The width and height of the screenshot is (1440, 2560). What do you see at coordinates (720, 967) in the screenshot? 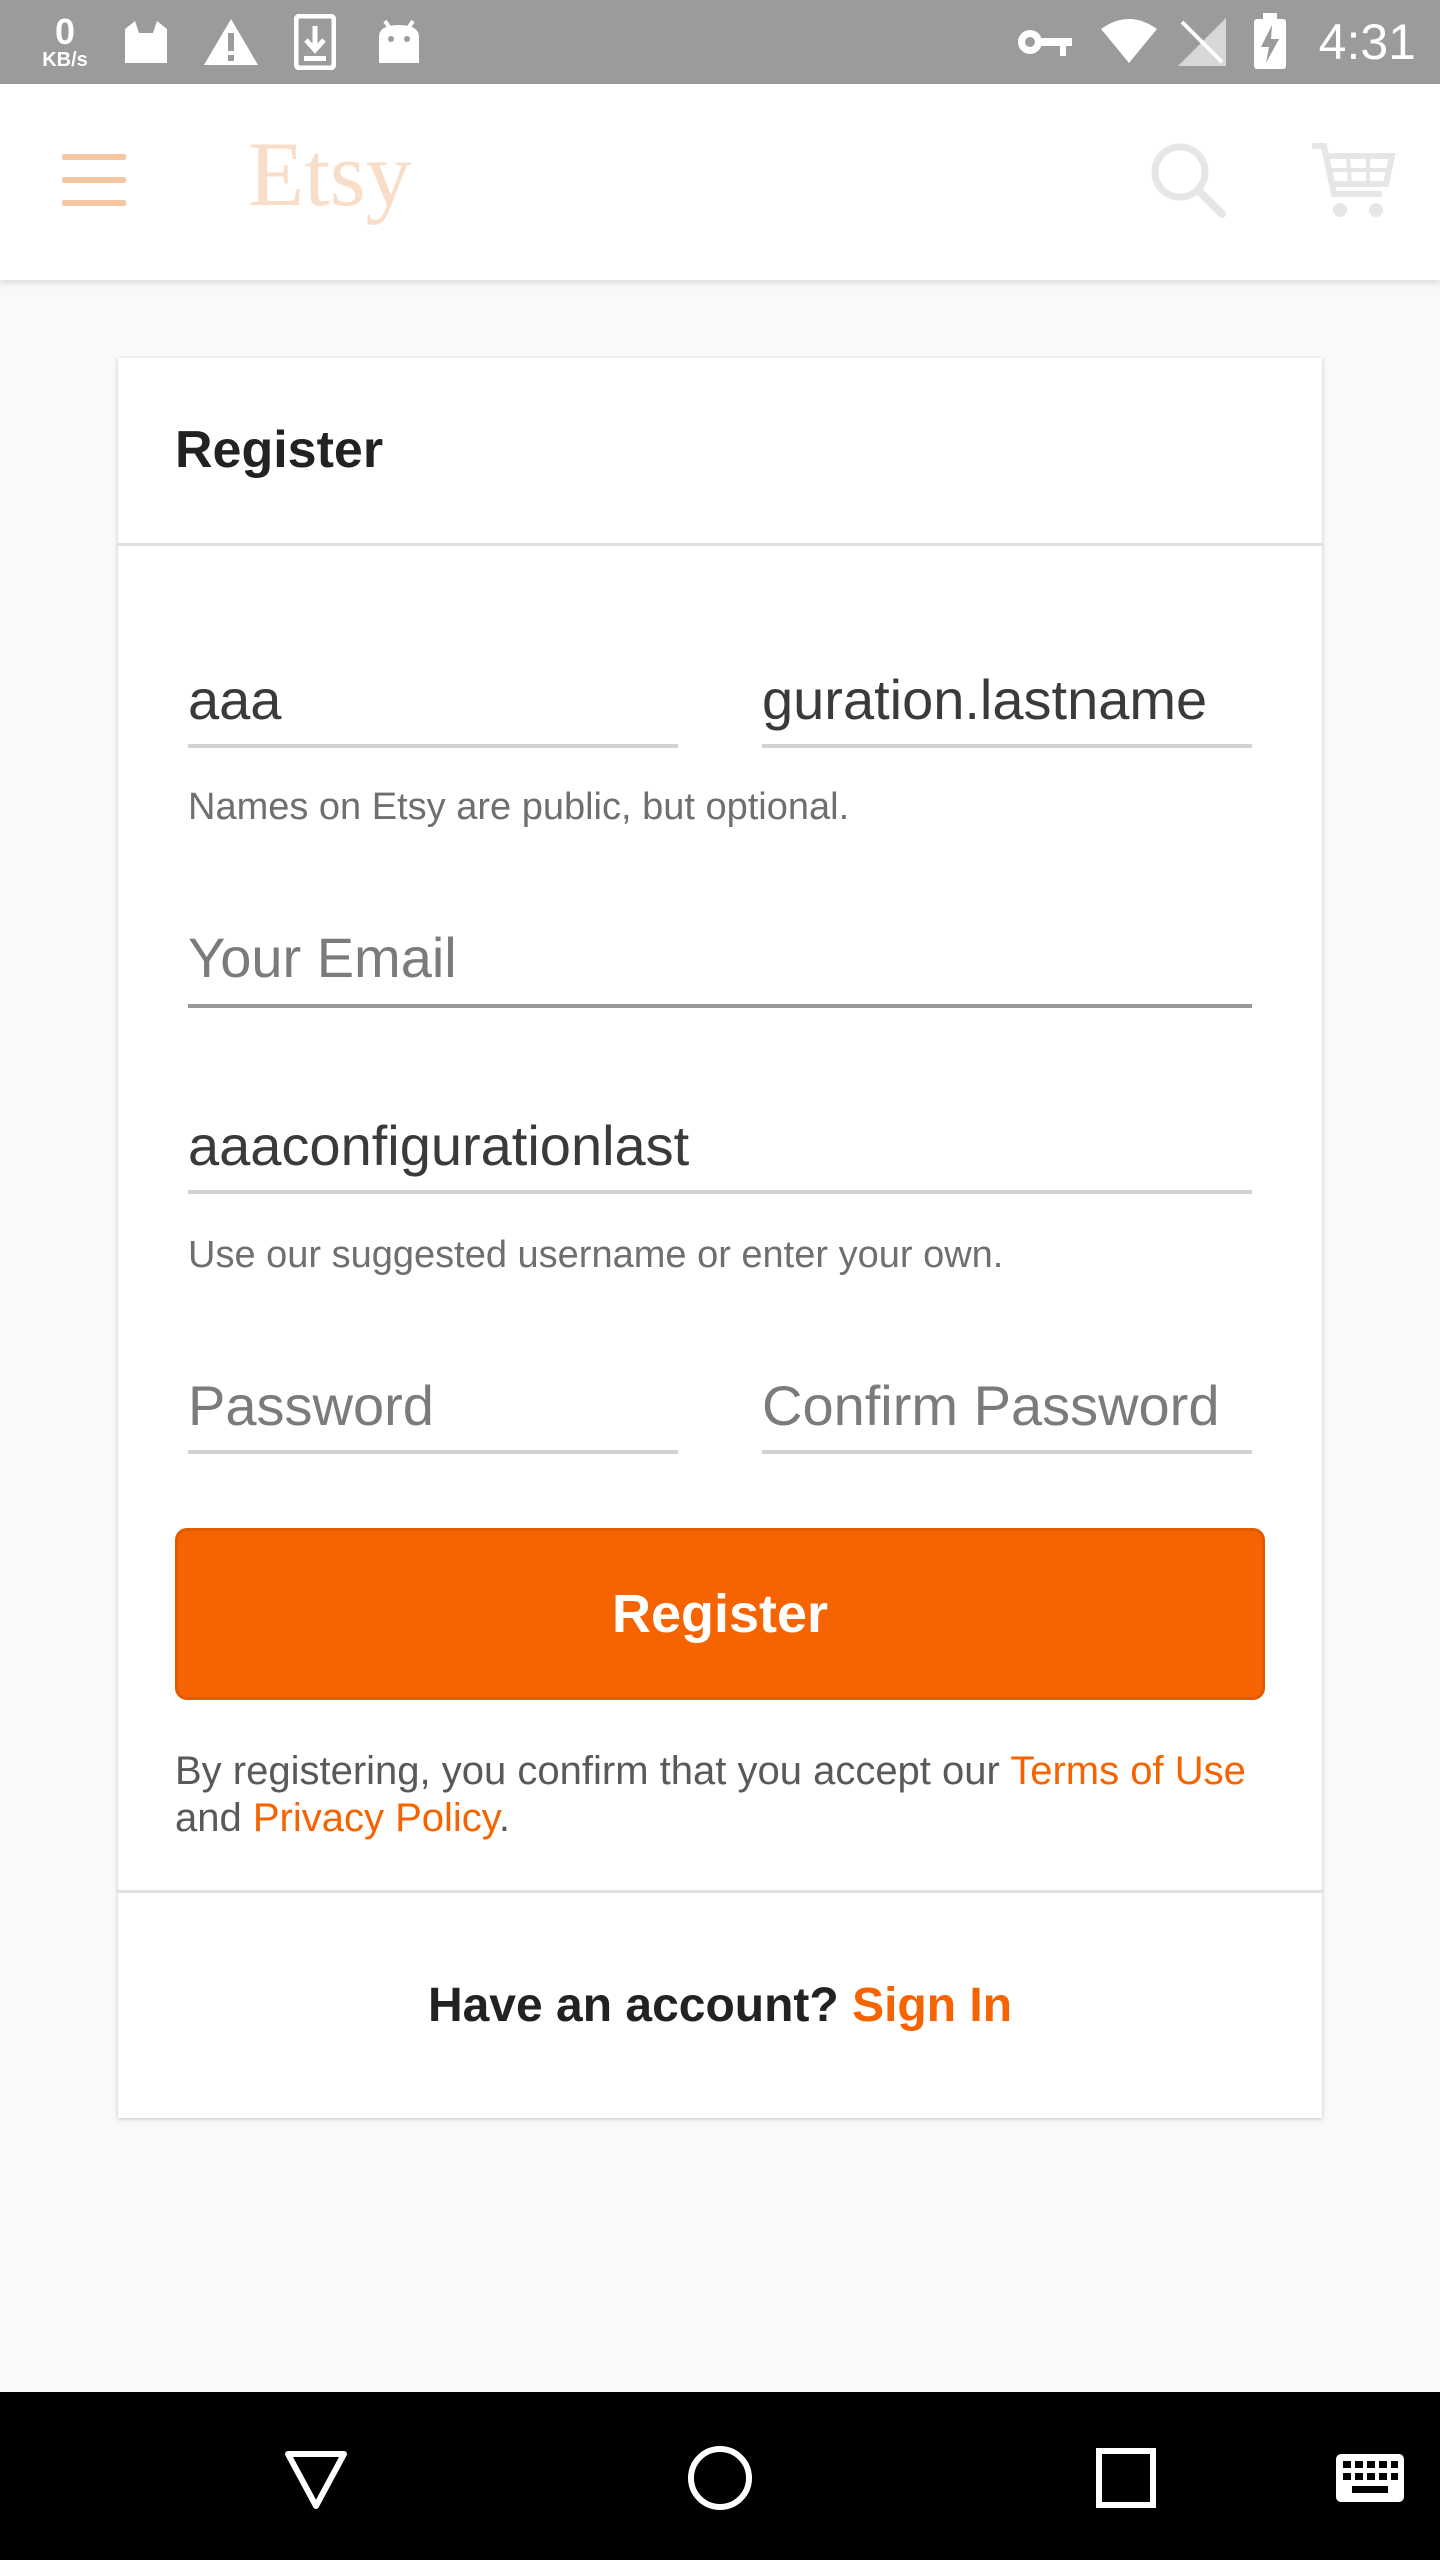
I see `email-field: Your Email` at bounding box center [720, 967].